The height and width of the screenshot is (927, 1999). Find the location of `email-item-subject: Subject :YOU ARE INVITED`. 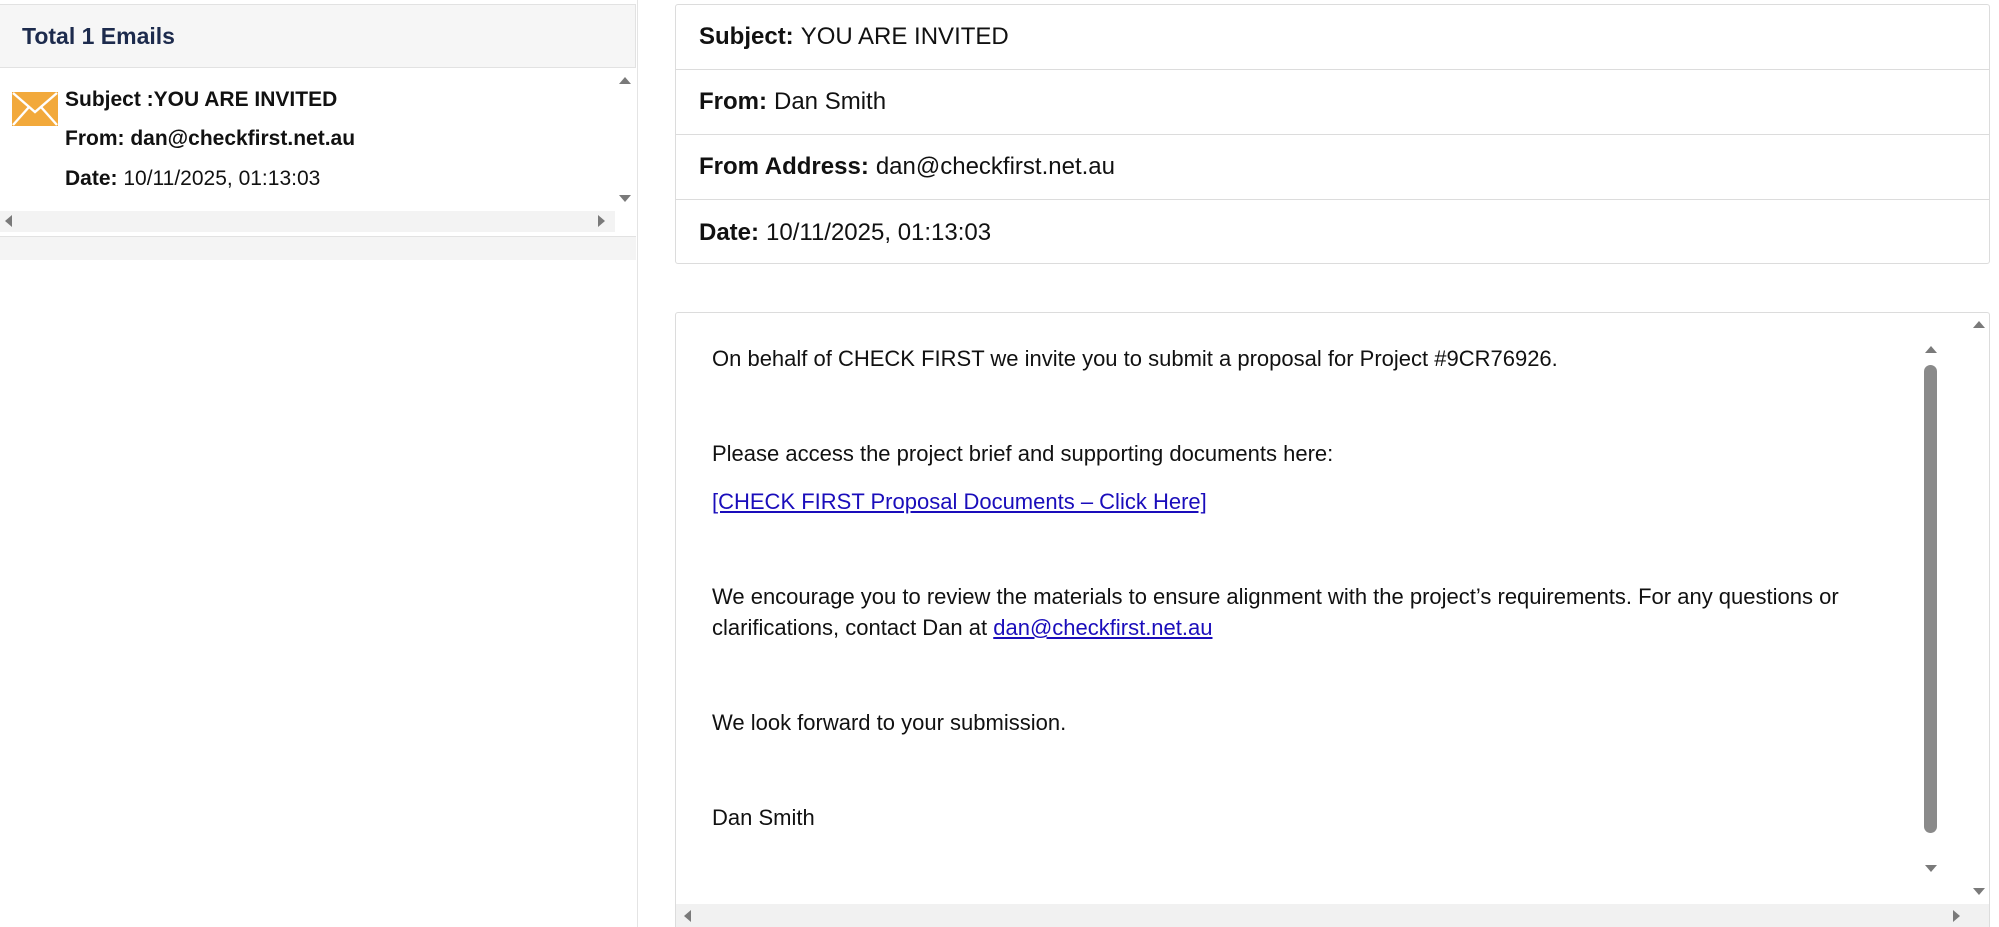

email-item-subject: Subject :YOU ARE INVITED is located at coordinates (201, 99).